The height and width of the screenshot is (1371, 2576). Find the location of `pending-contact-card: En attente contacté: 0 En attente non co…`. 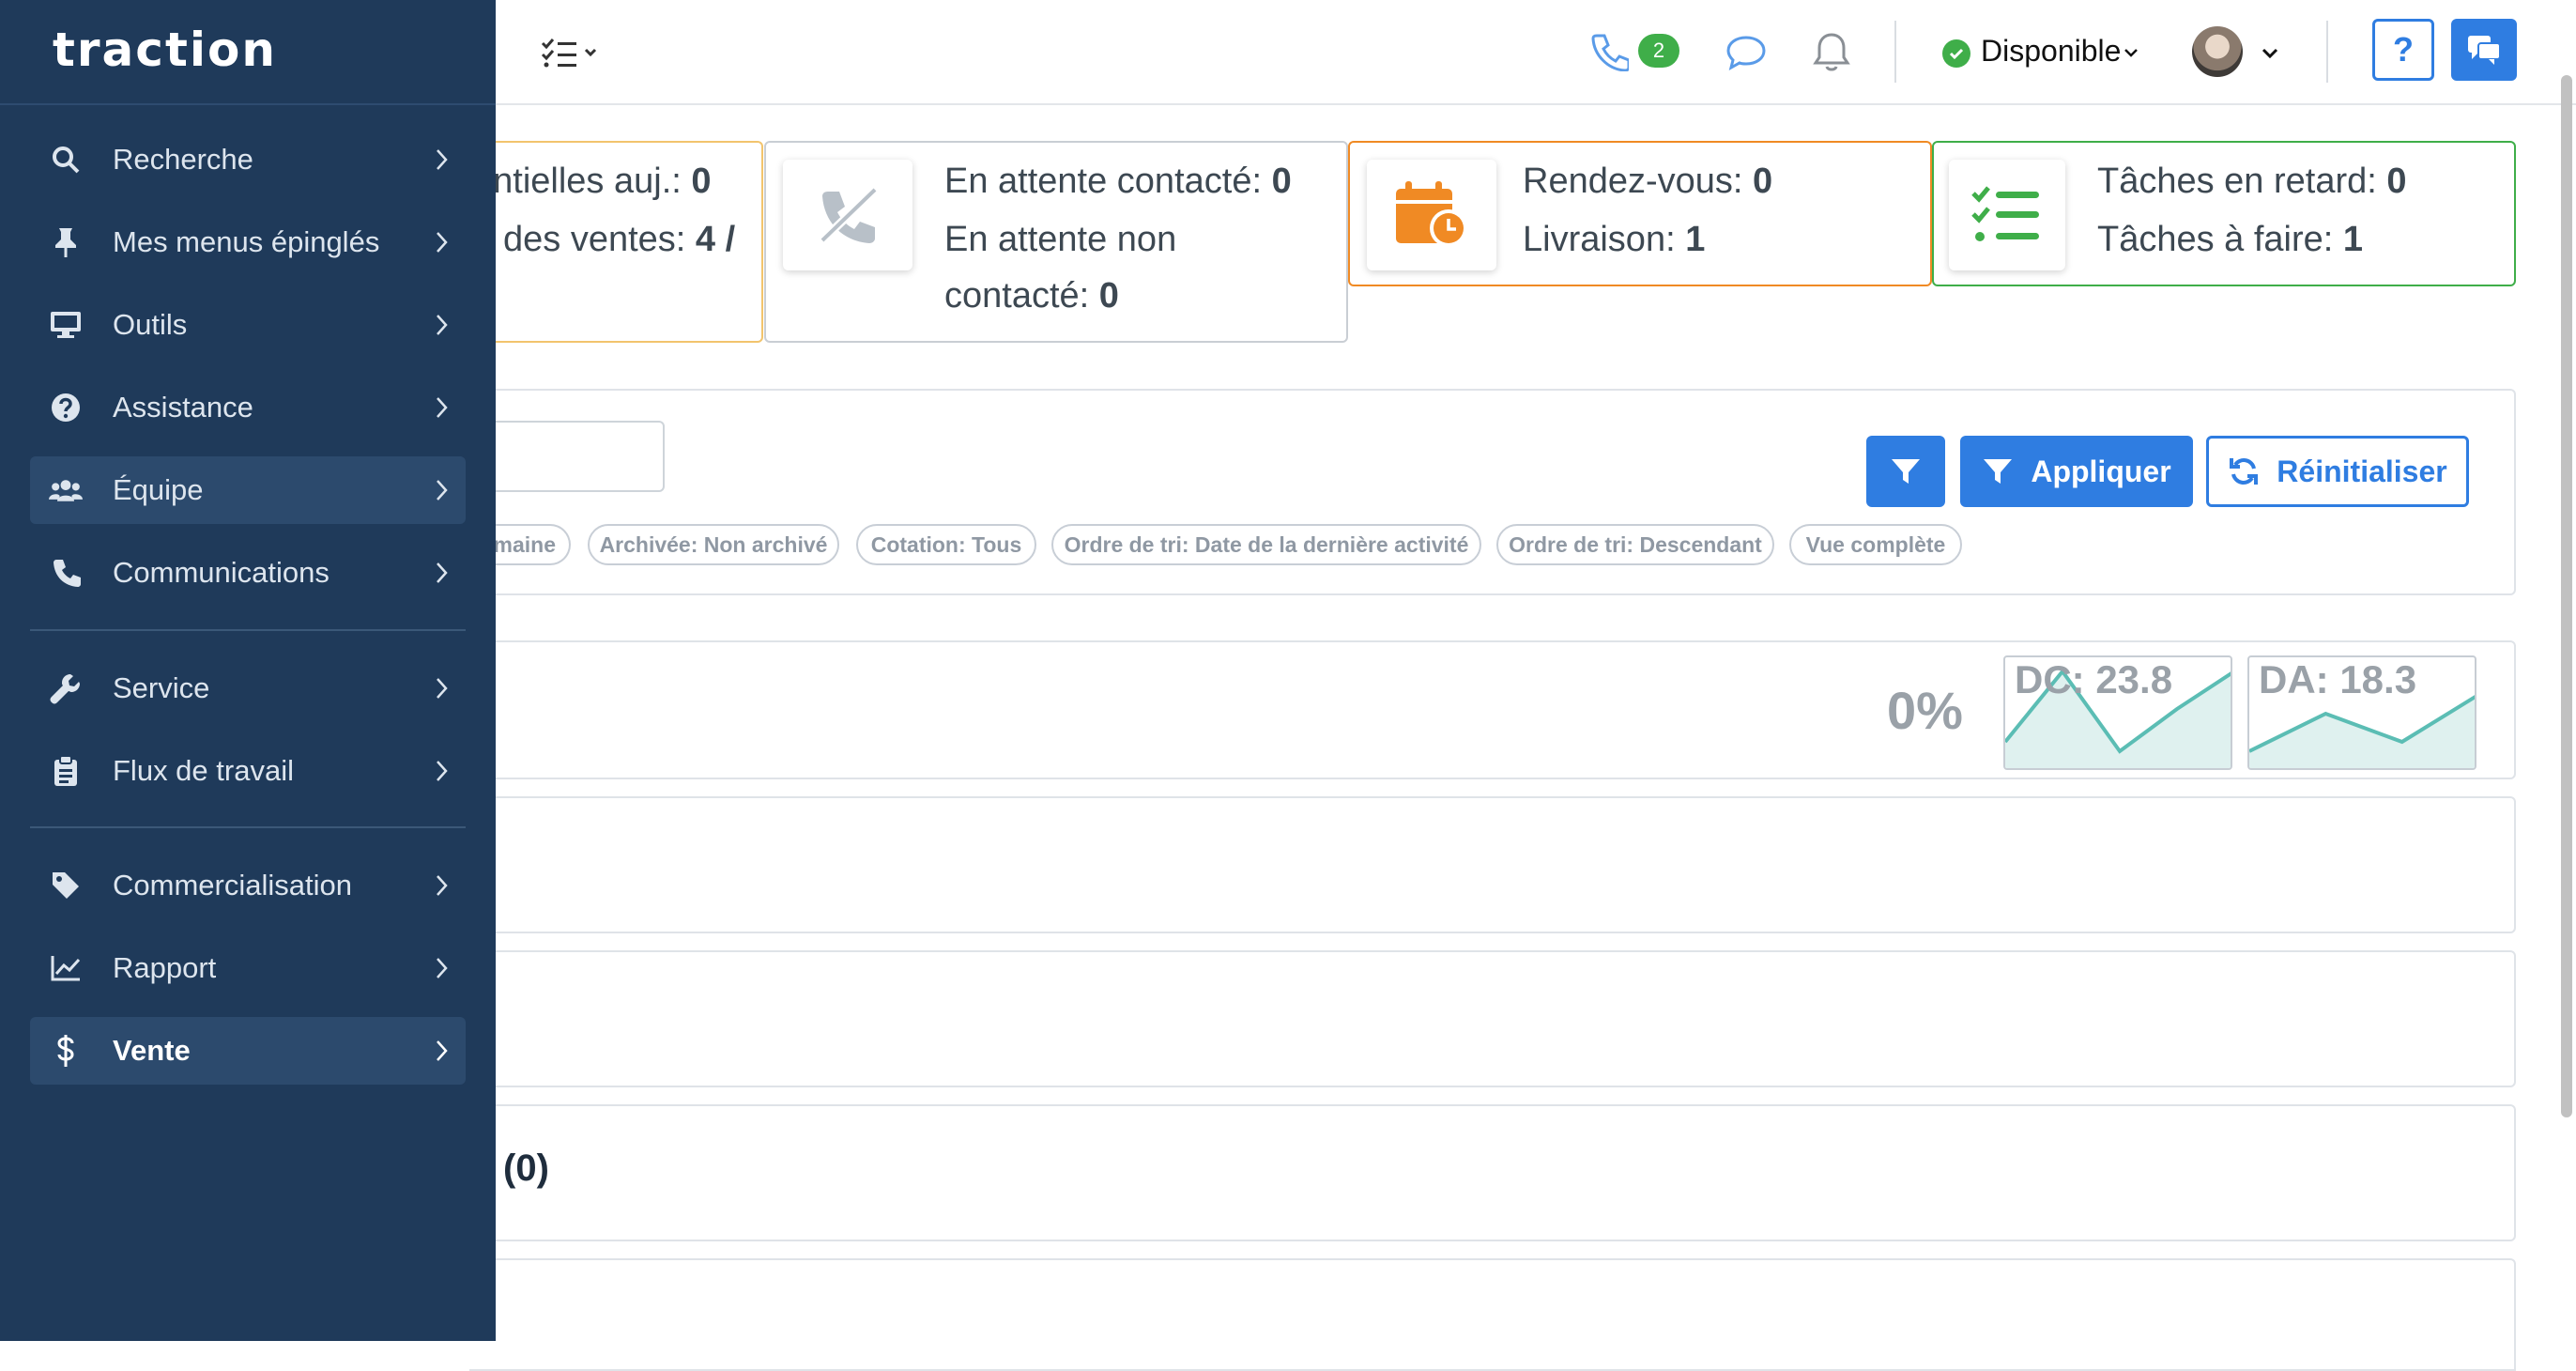

pending-contact-card: En attente contacté: 0 En attente non co… is located at coordinates (1056, 242).